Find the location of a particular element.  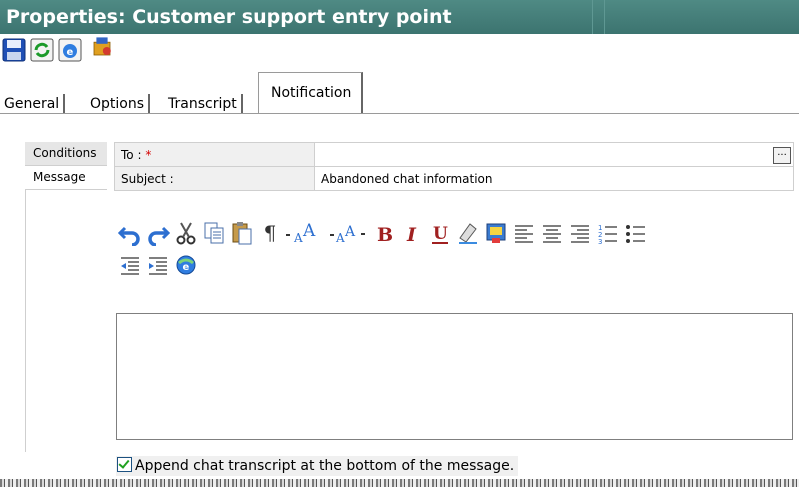

browser-icon: e is located at coordinates (70, 50).